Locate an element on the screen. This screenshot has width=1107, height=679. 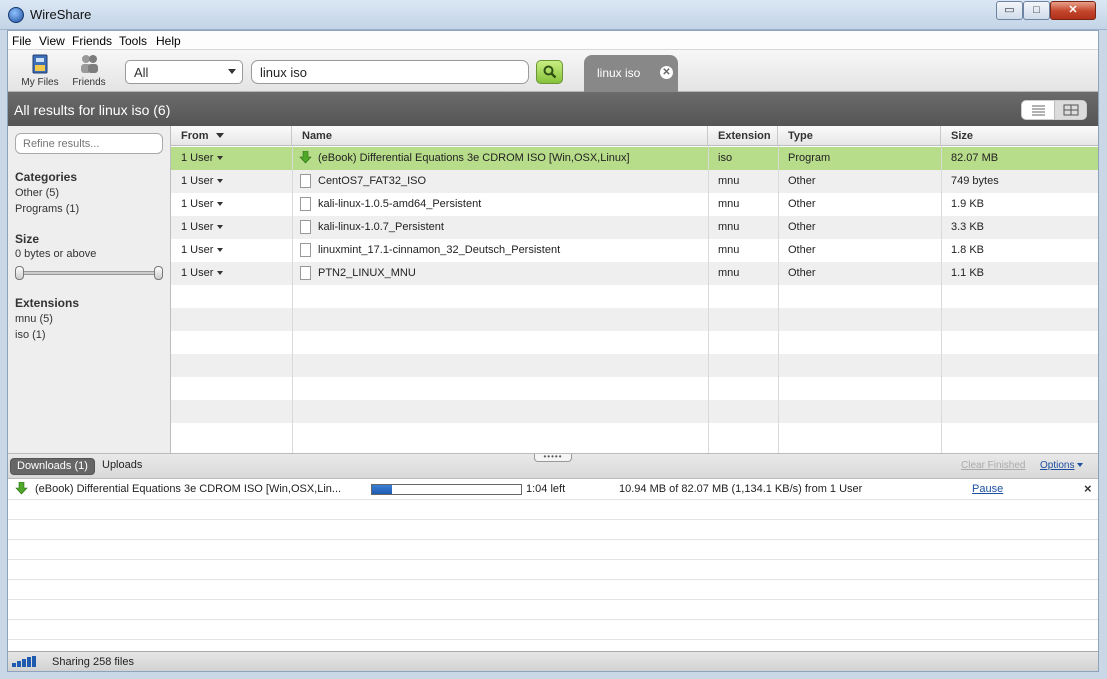
minimize-button: ▭ is located at coordinates (1009, 10).